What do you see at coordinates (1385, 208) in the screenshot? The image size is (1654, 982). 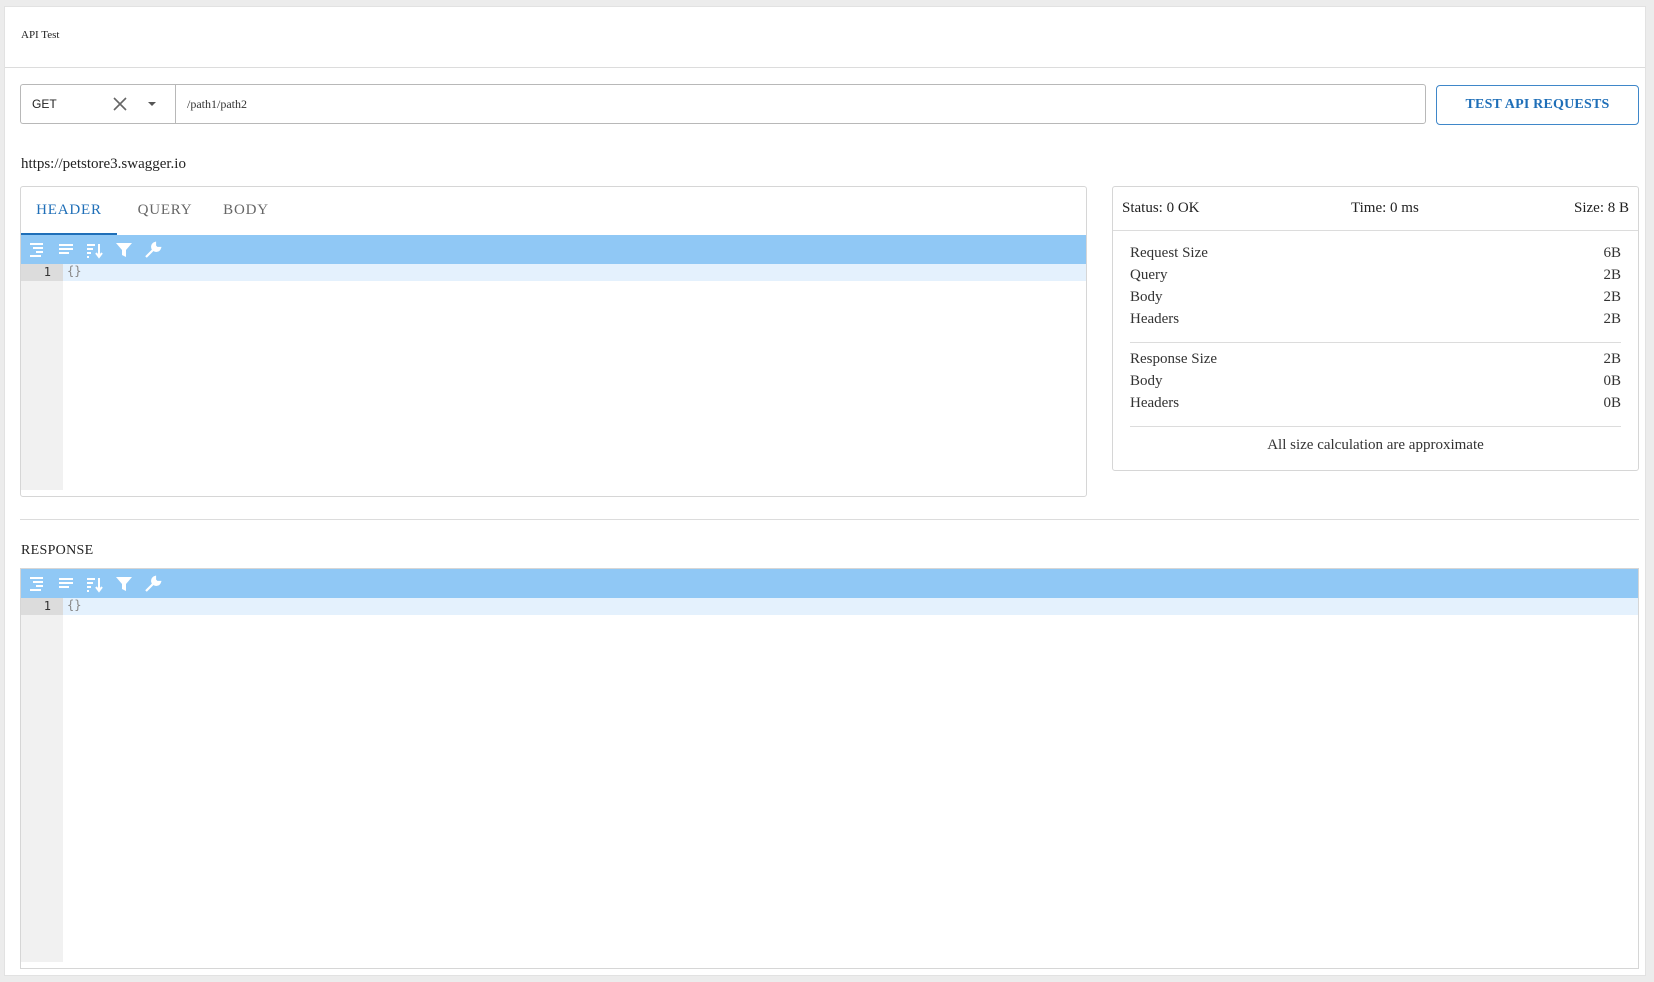 I see `time-text: Time: 0 ms` at bounding box center [1385, 208].